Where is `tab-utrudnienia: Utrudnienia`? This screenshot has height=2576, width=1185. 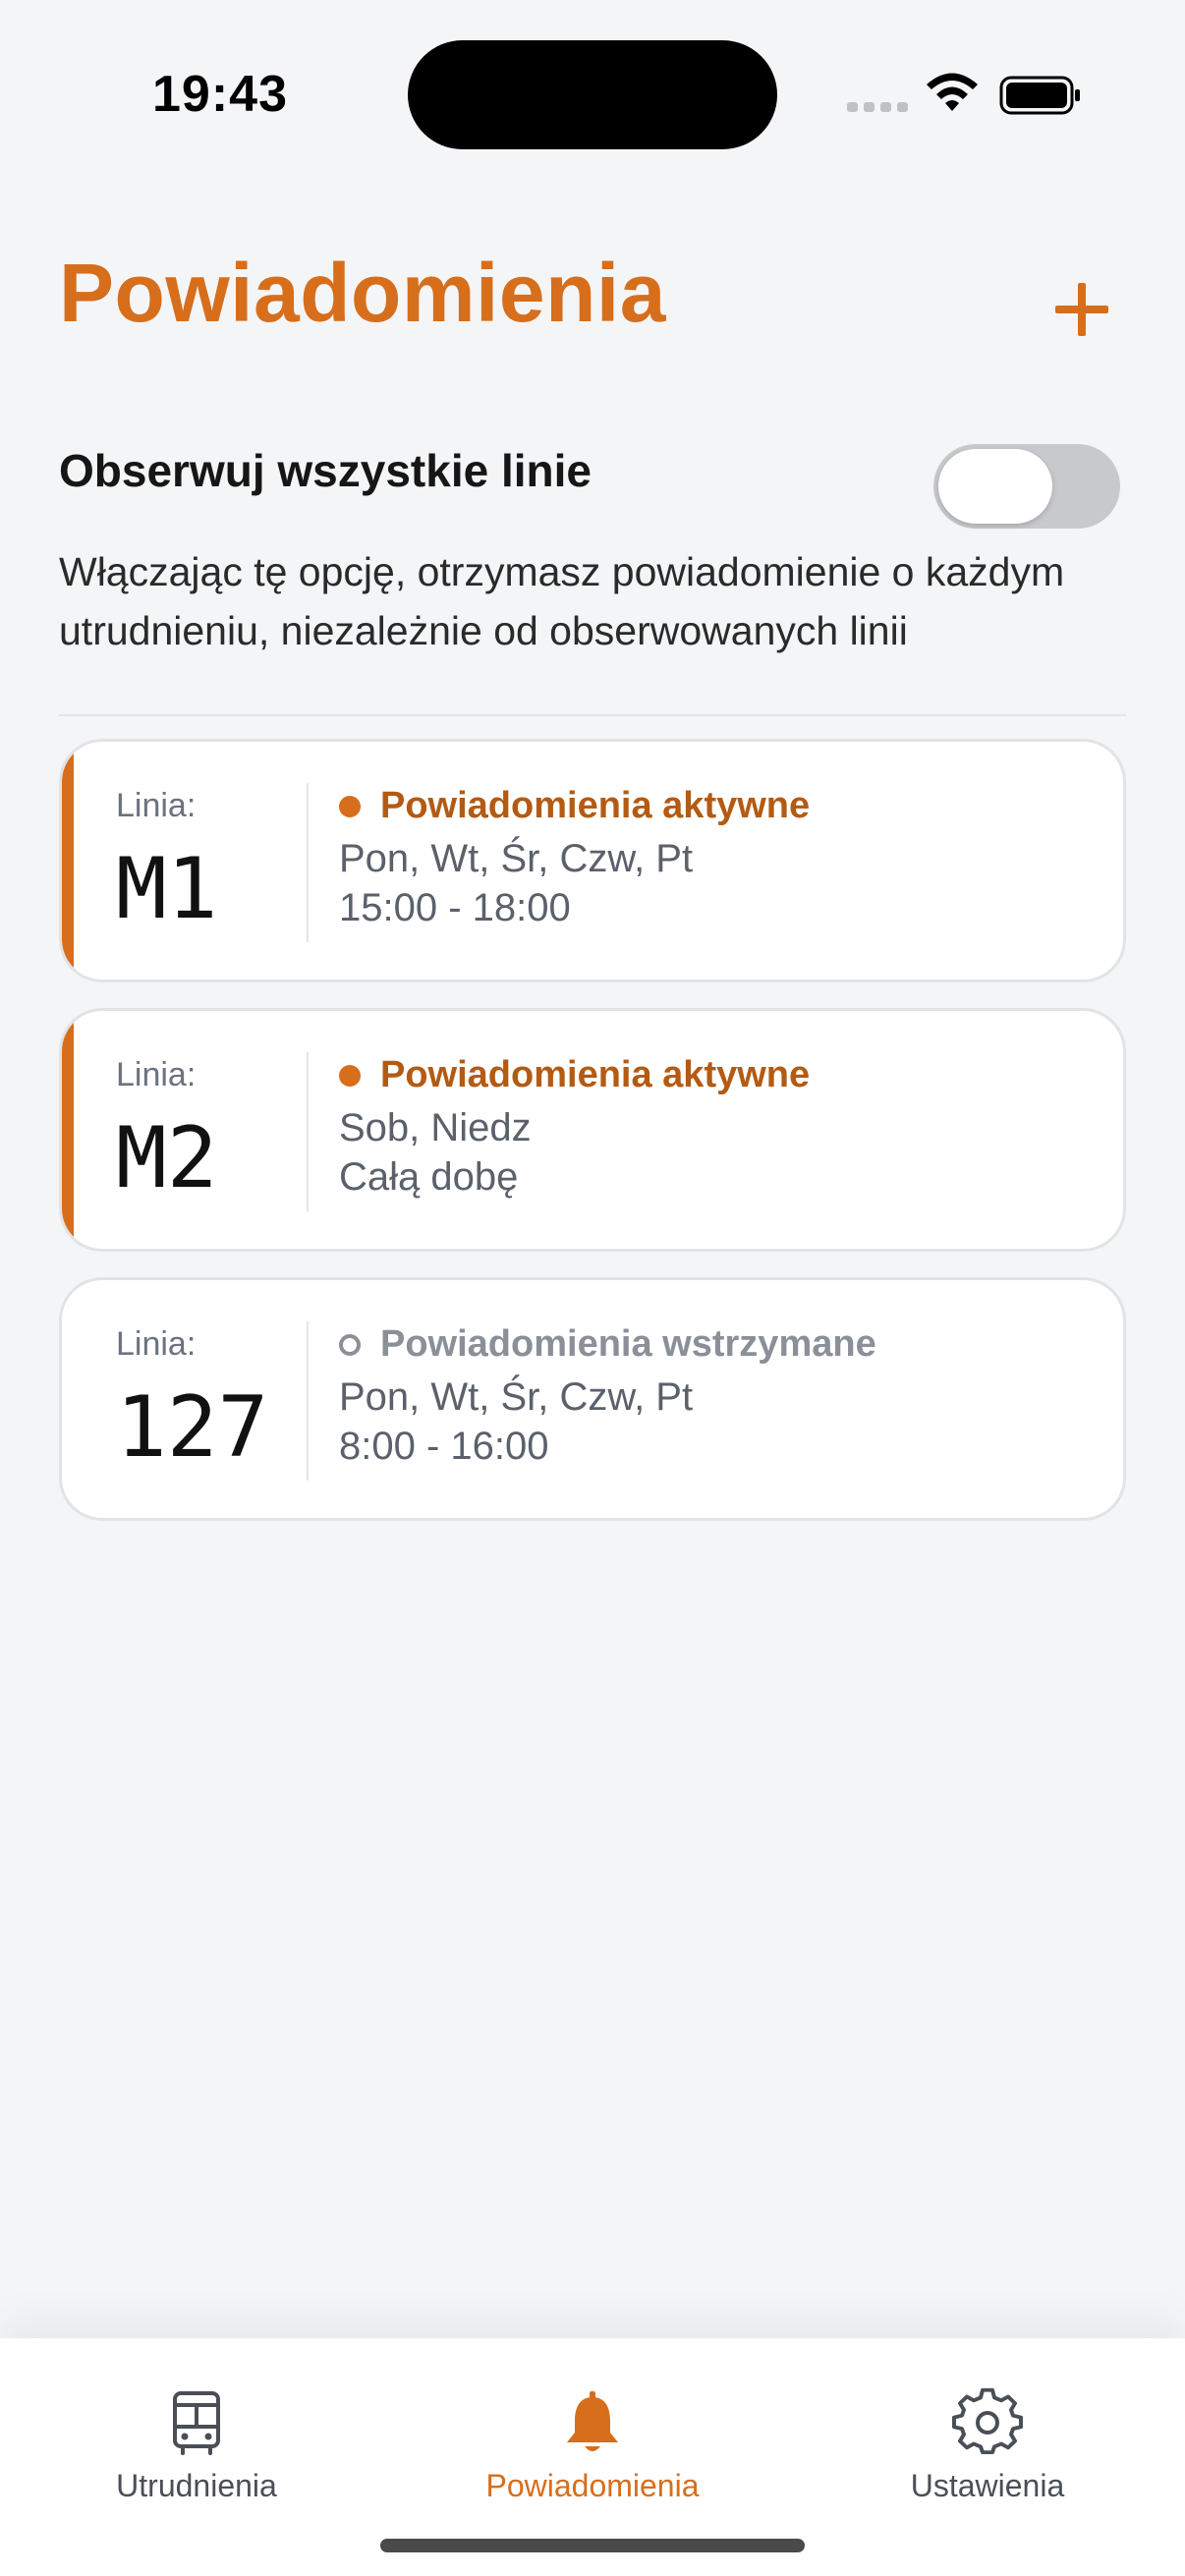 tab-utrudnienia: Utrudnienia is located at coordinates (197, 2451).